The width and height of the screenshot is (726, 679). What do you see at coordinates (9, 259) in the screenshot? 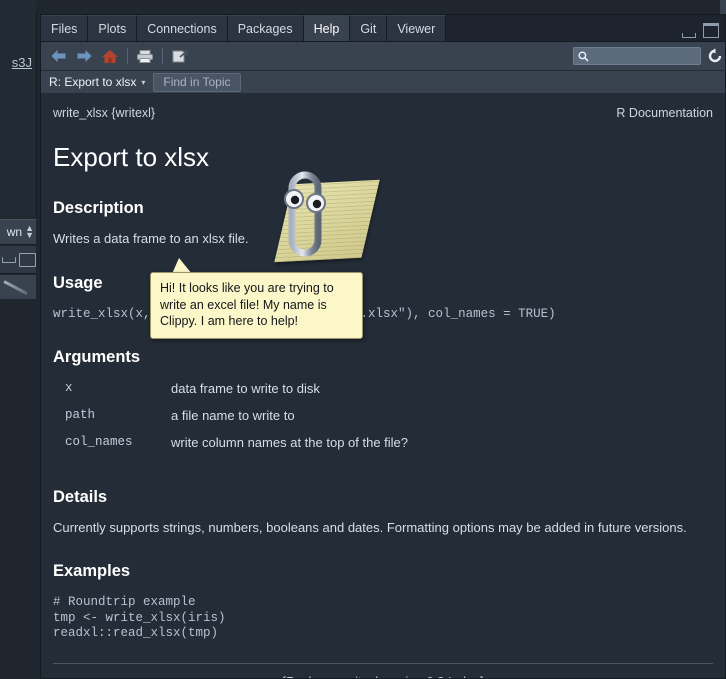
I see `minimize-mini-icon` at bounding box center [9, 259].